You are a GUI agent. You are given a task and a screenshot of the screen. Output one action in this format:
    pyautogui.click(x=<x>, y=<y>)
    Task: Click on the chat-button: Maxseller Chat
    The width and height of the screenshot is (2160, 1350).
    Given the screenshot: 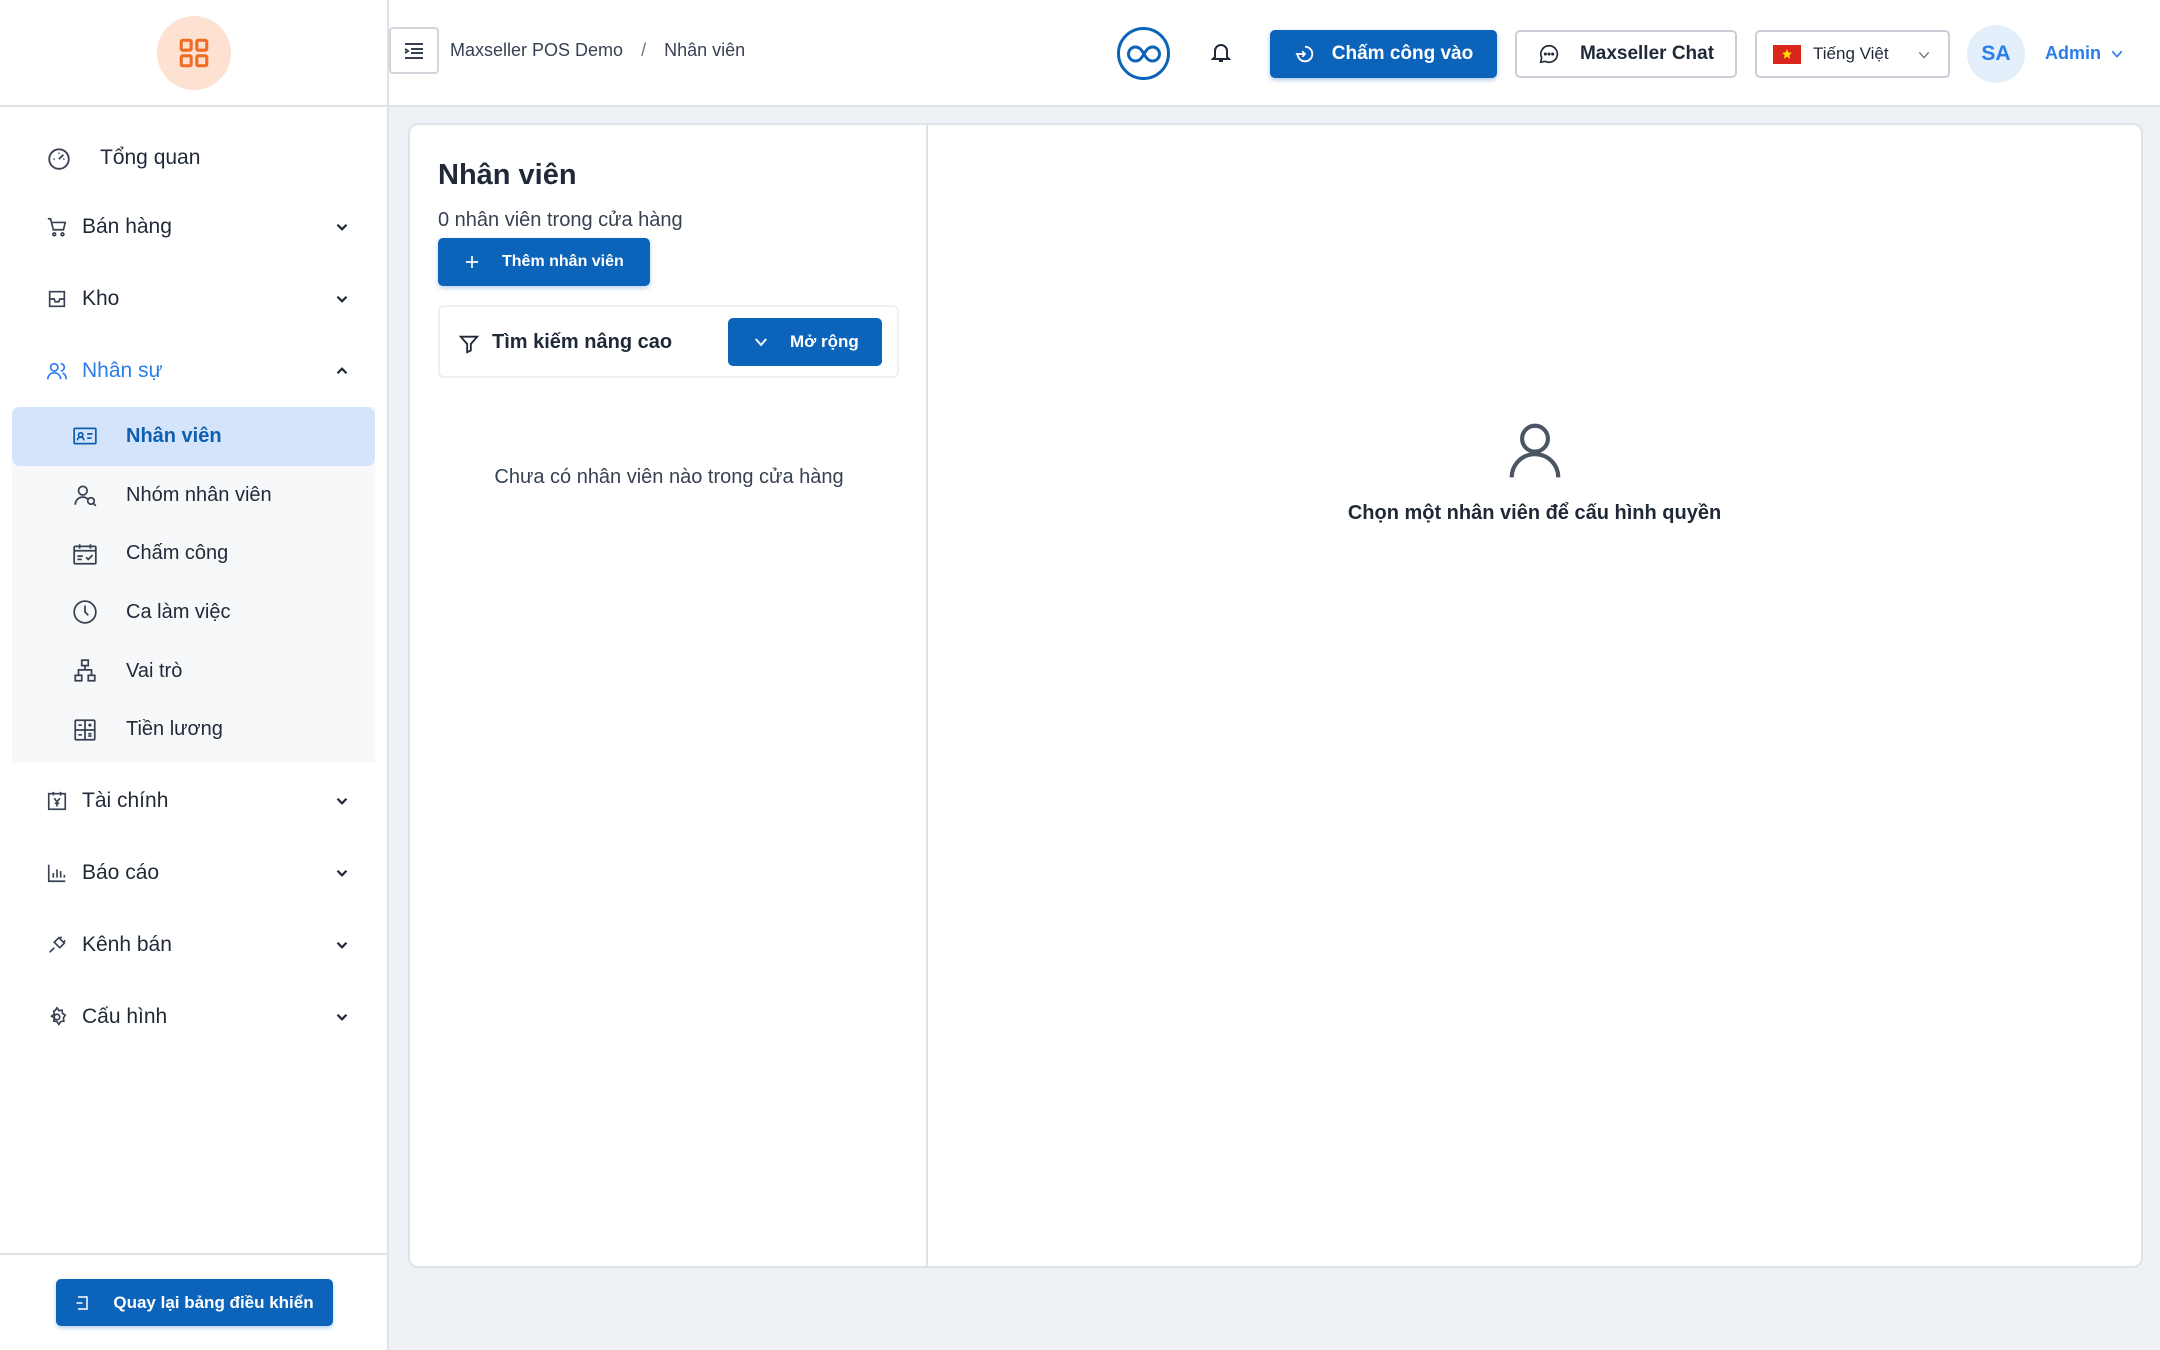 What is the action you would take?
    pyautogui.click(x=1626, y=54)
    